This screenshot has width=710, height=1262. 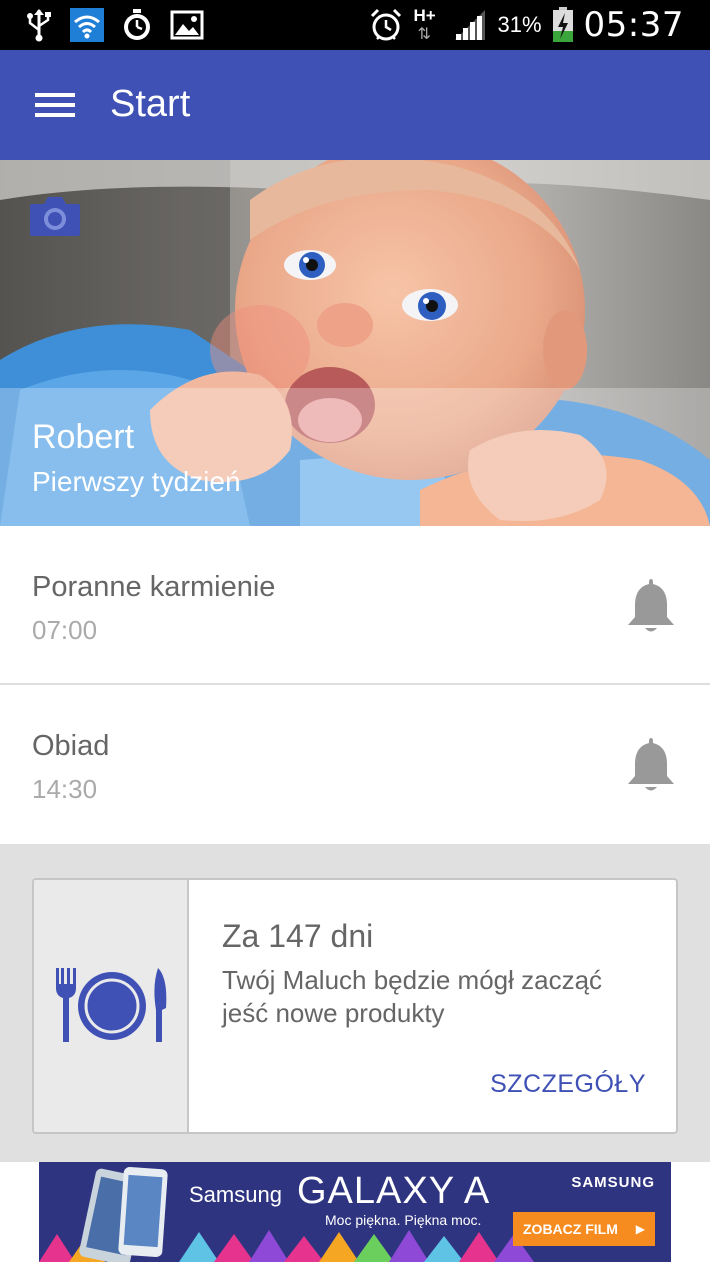 What do you see at coordinates (150, 104) in the screenshot?
I see `page-title: Start` at bounding box center [150, 104].